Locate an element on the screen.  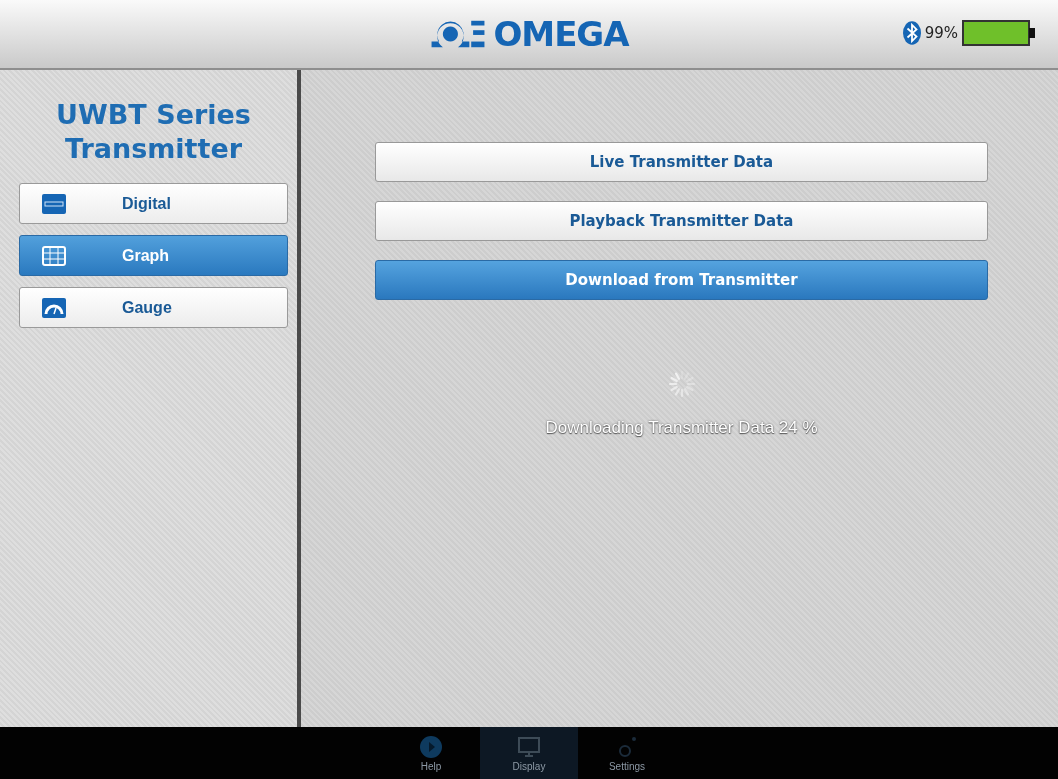
download-status-text: Downloading Transmitter Data 24 % is located at coordinates (681, 428).